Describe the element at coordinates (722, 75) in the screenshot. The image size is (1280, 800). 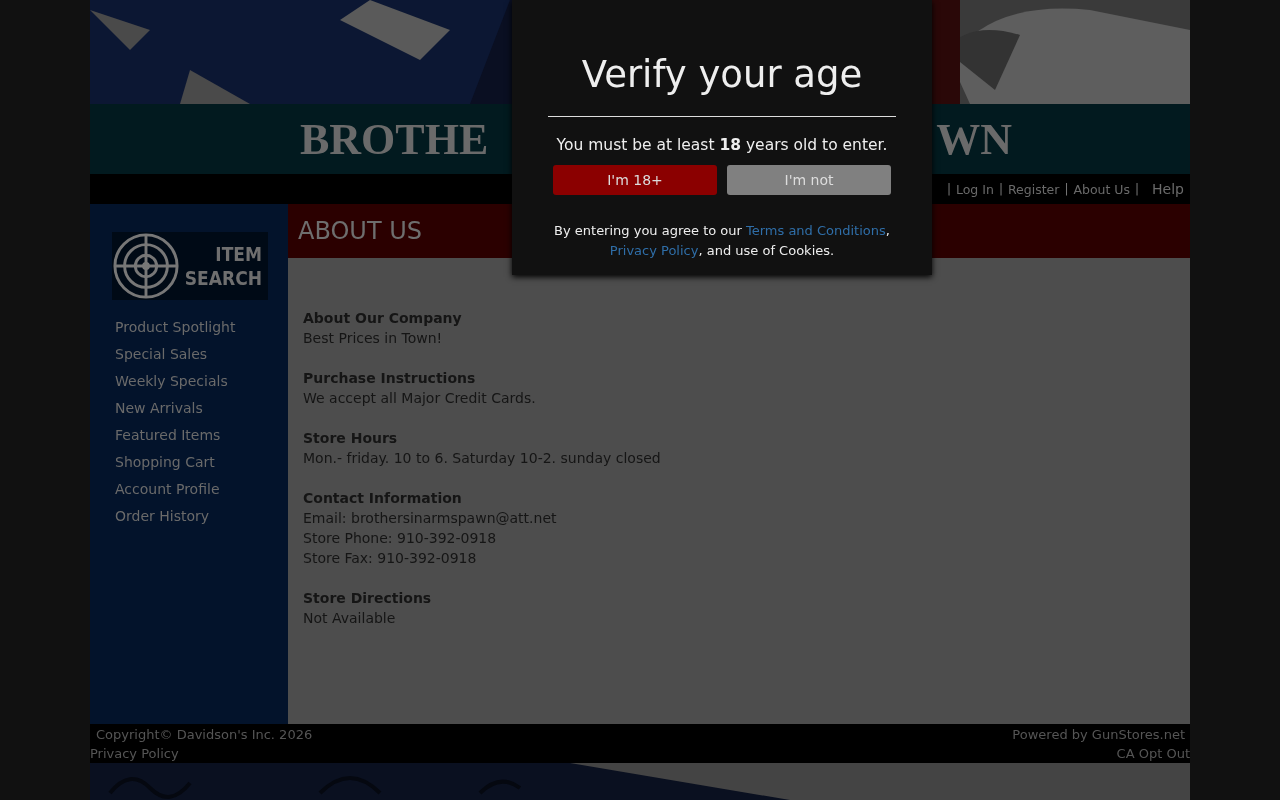
I see `modal-title: Verify your age` at that location.